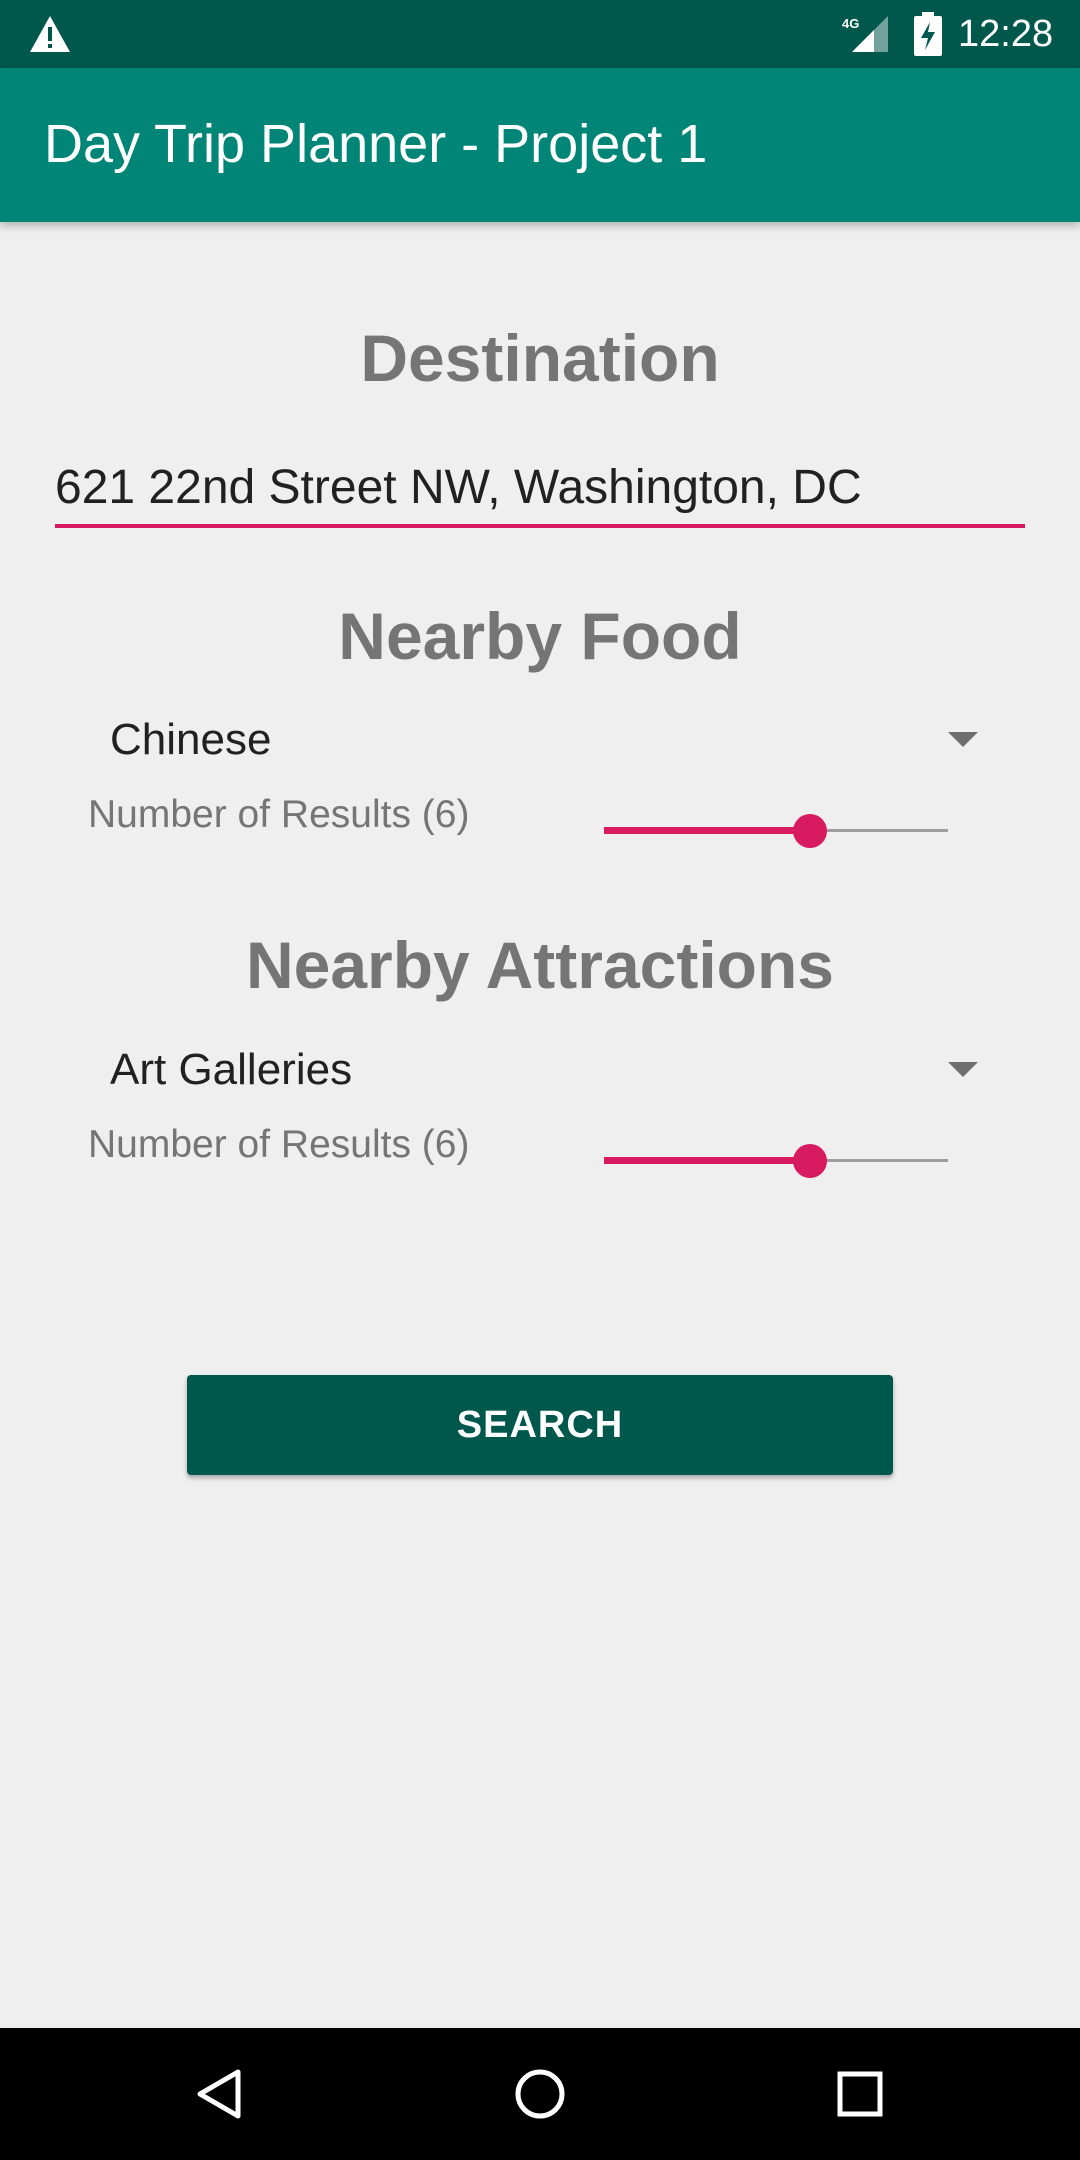 The height and width of the screenshot is (2160, 1080). I want to click on status-bar: 4G 12:28, so click(540, 34).